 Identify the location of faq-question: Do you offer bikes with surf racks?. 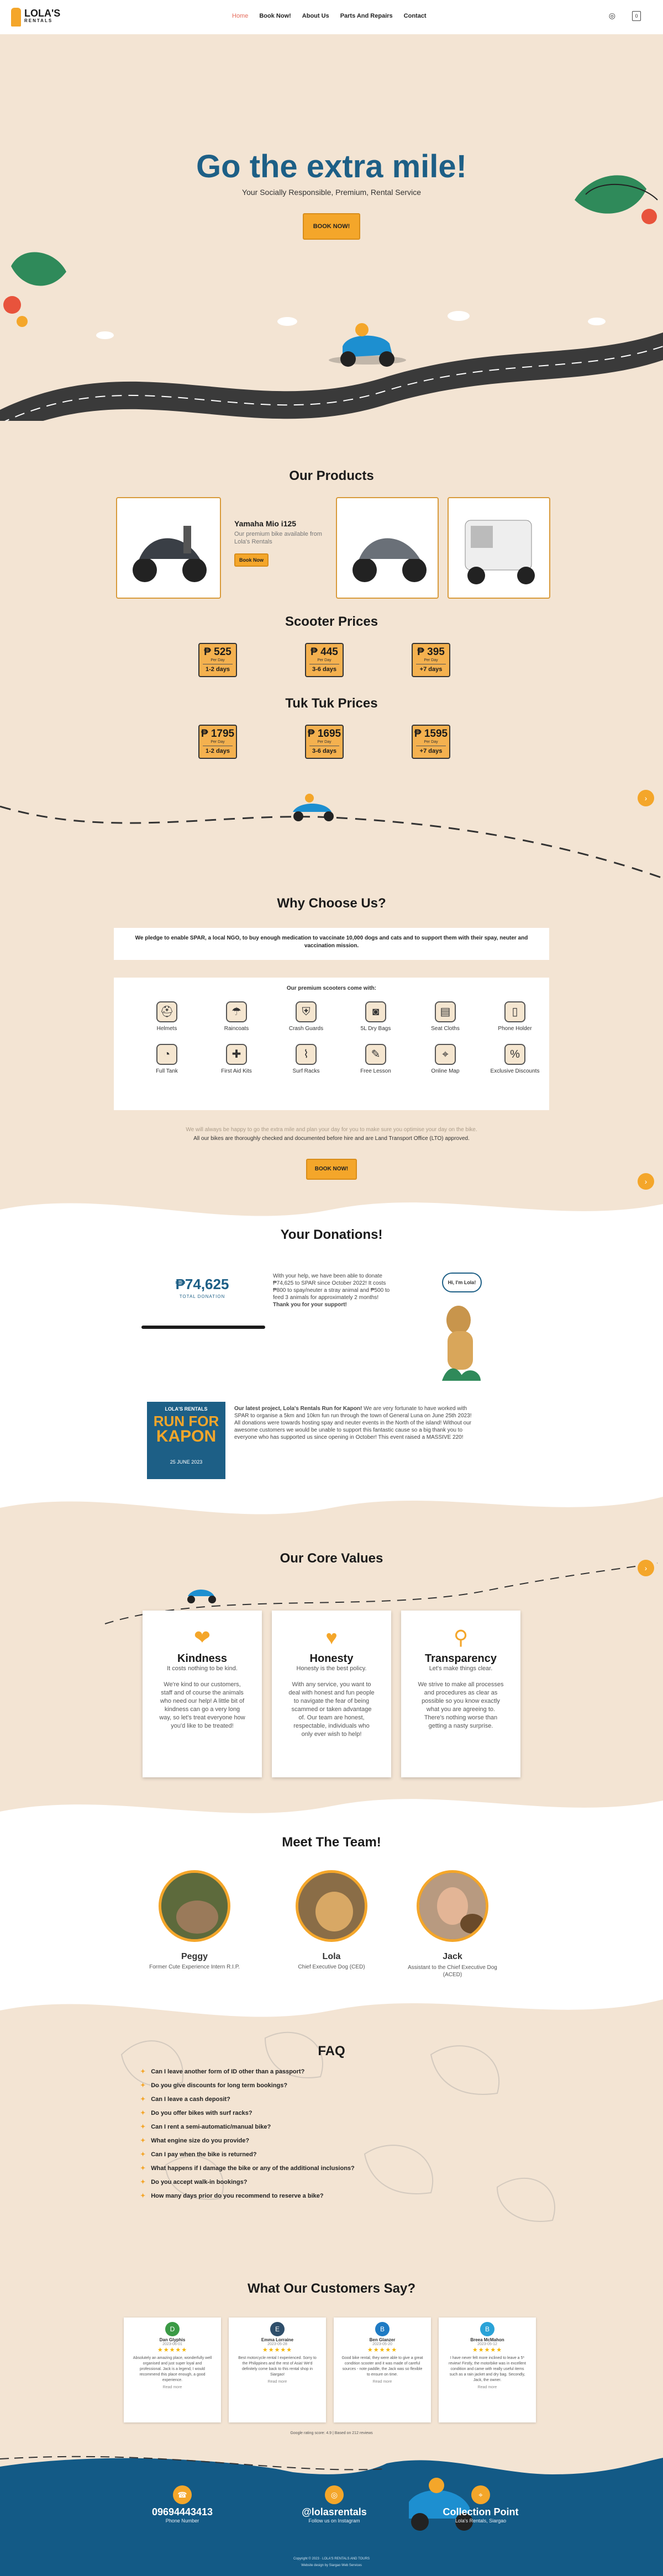
(333, 2112).